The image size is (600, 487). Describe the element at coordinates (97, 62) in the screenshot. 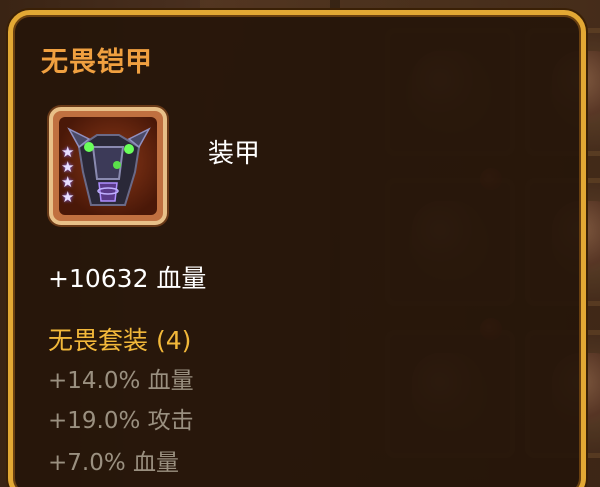

I see `item-name: 无畏铠甲` at that location.